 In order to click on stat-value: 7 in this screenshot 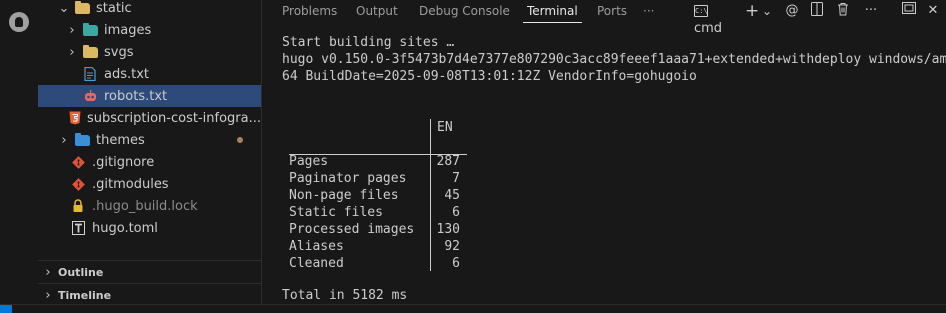, I will do `click(456, 178)`.